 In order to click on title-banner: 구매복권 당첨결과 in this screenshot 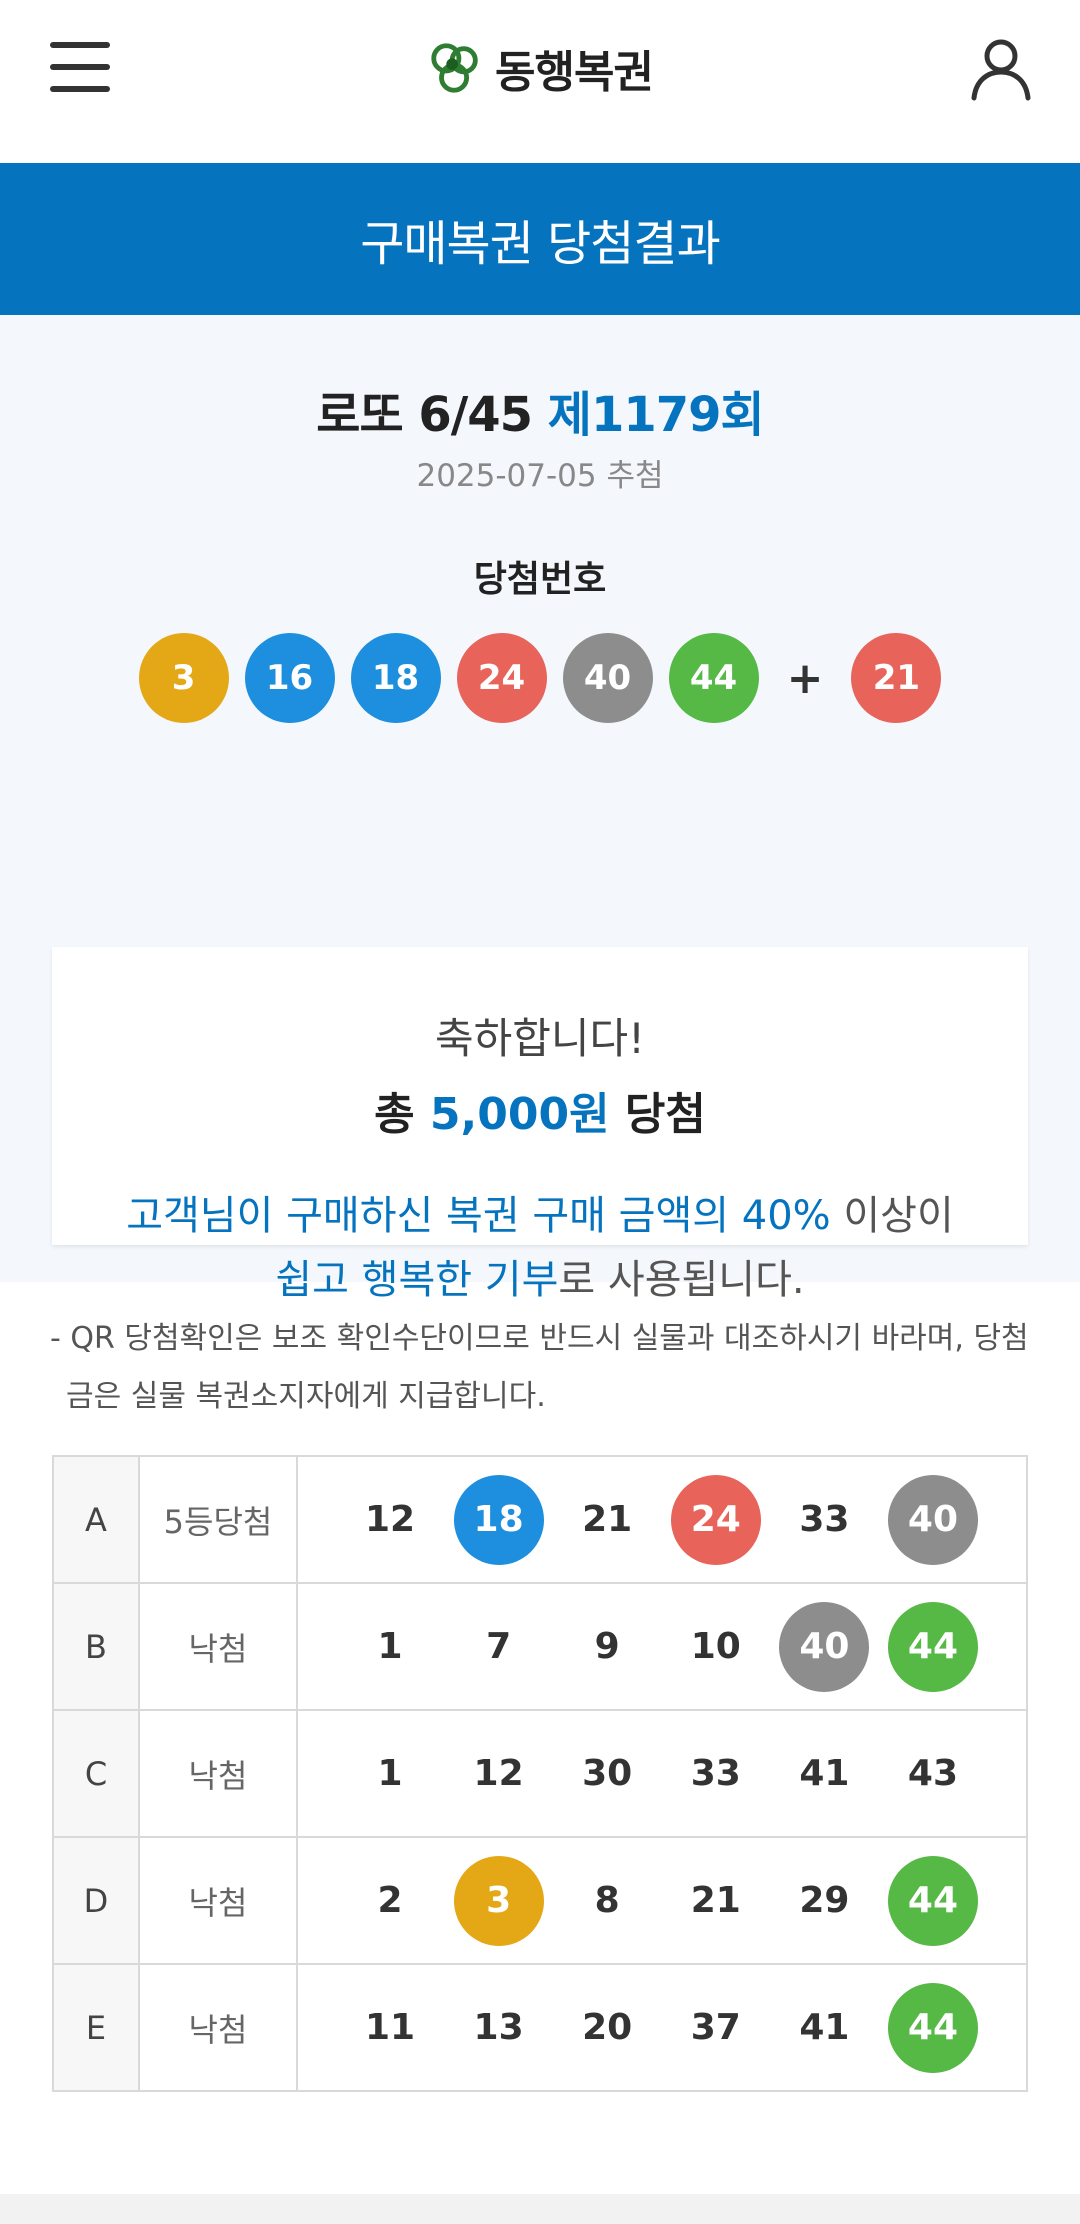, I will do `click(540, 239)`.